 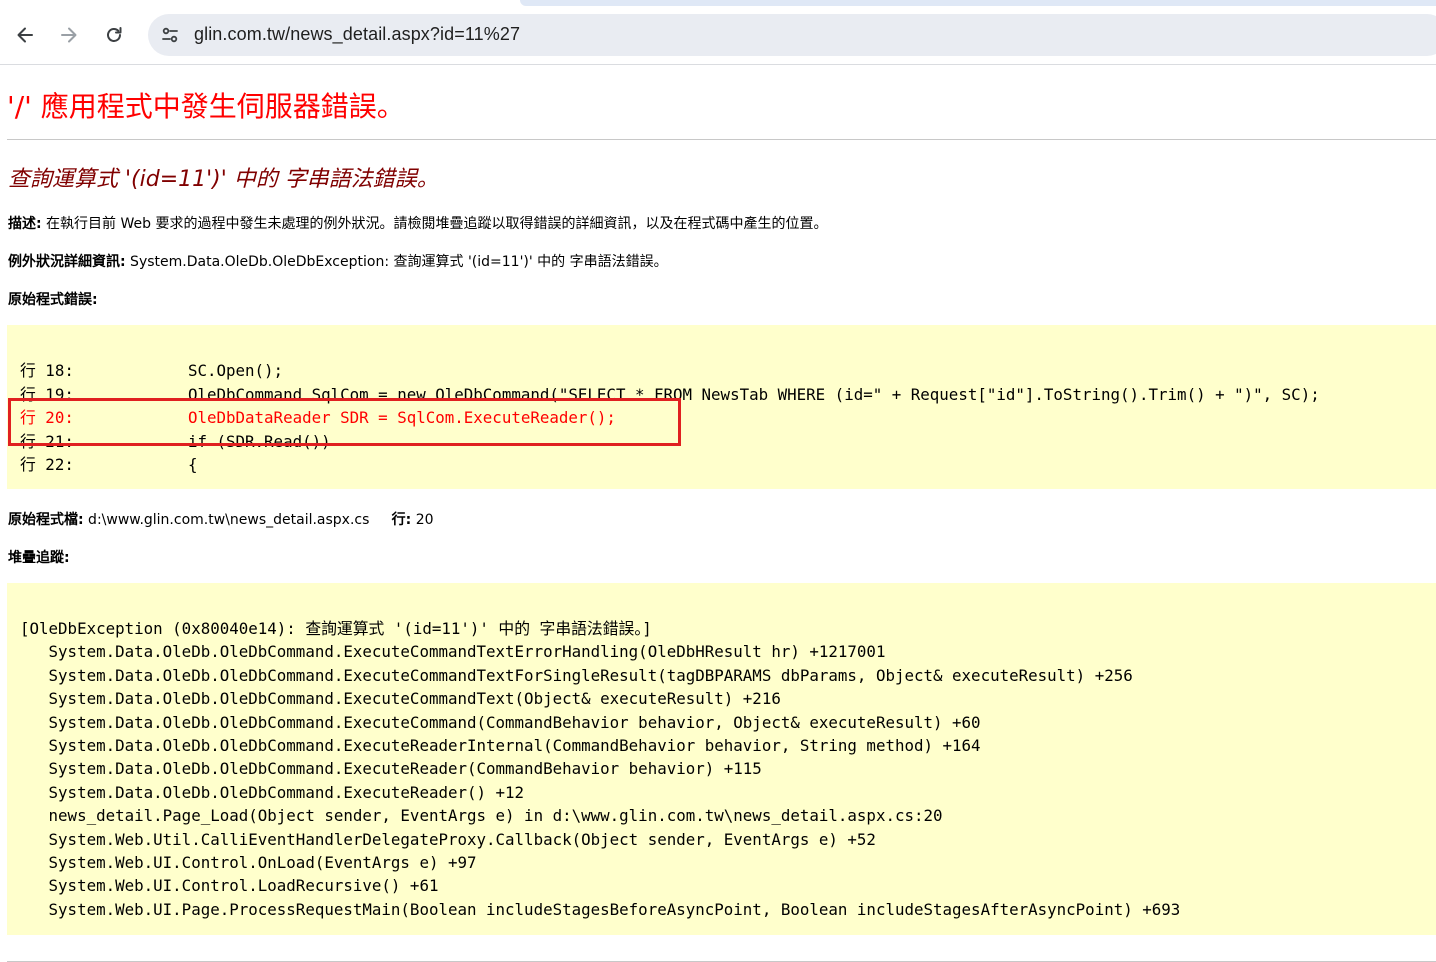 I want to click on tune-icon, so click(x=170, y=35).